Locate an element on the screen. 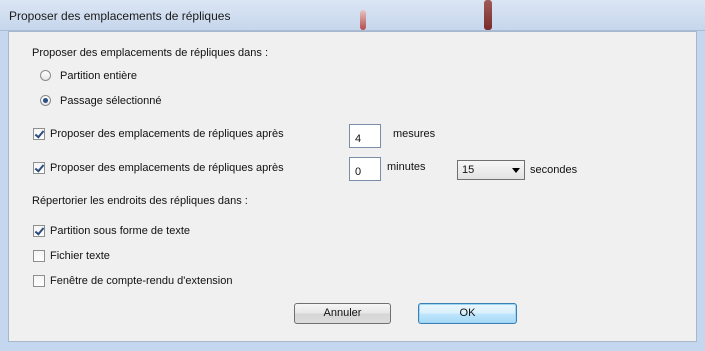  cancel-button: Annuler is located at coordinates (342, 313).